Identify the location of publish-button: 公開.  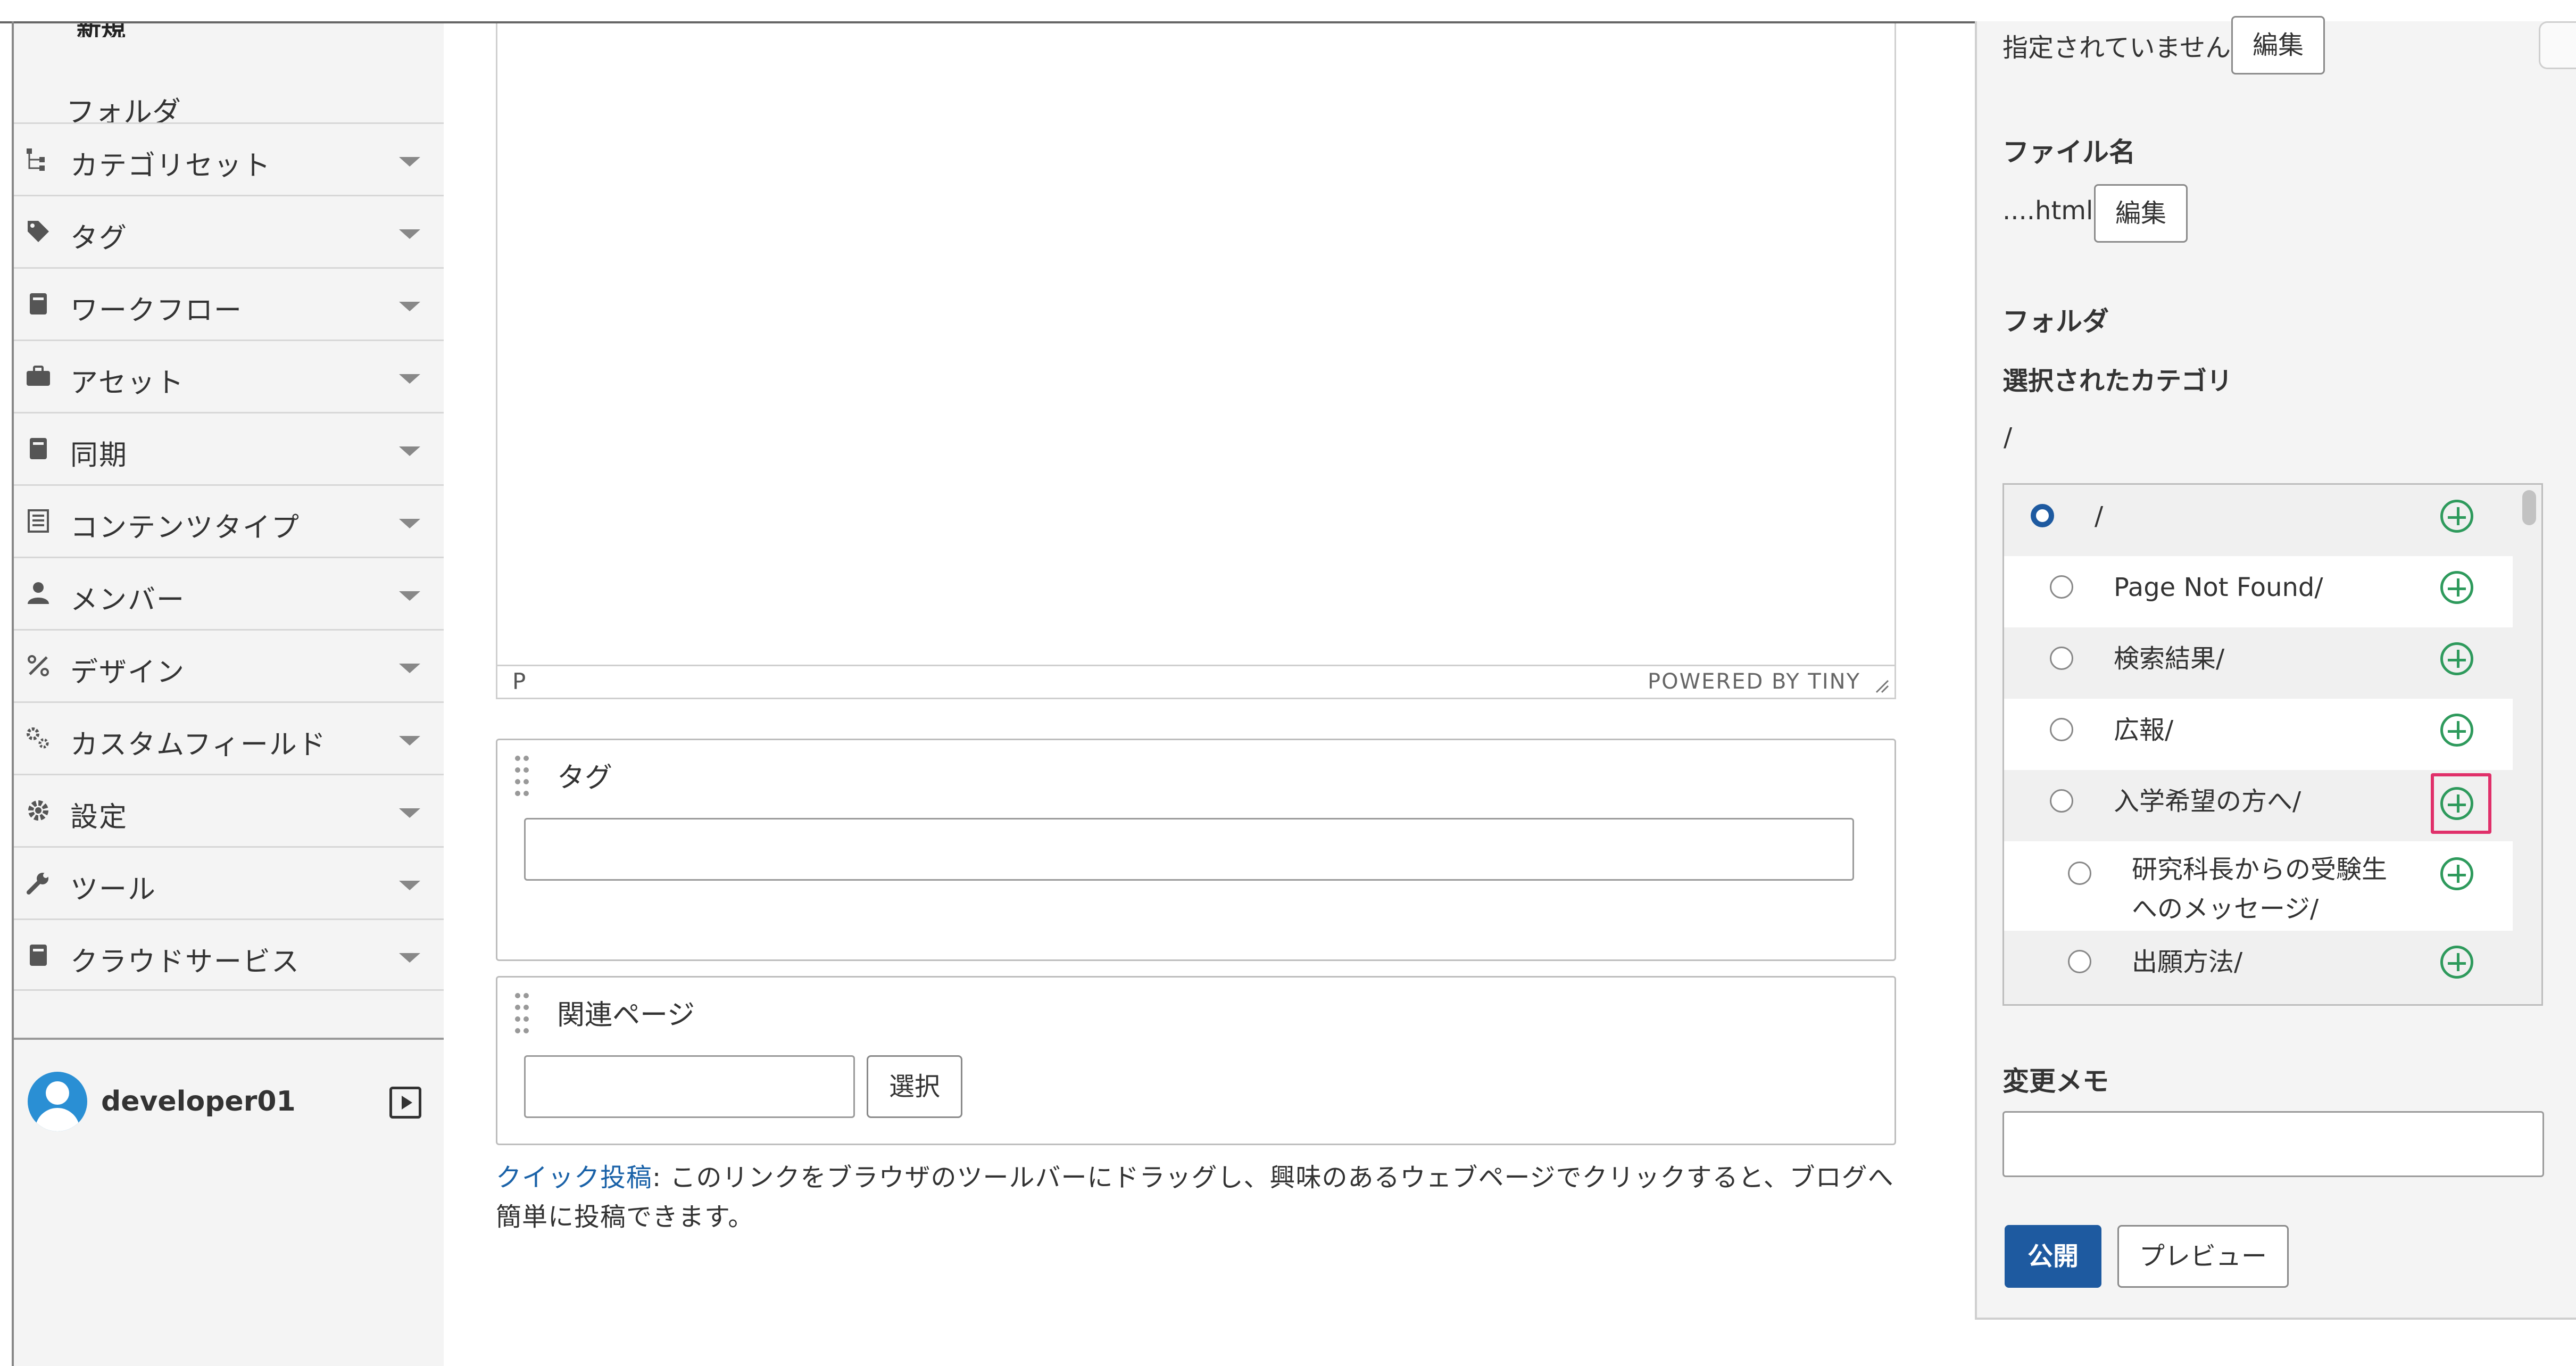
(2053, 1256).